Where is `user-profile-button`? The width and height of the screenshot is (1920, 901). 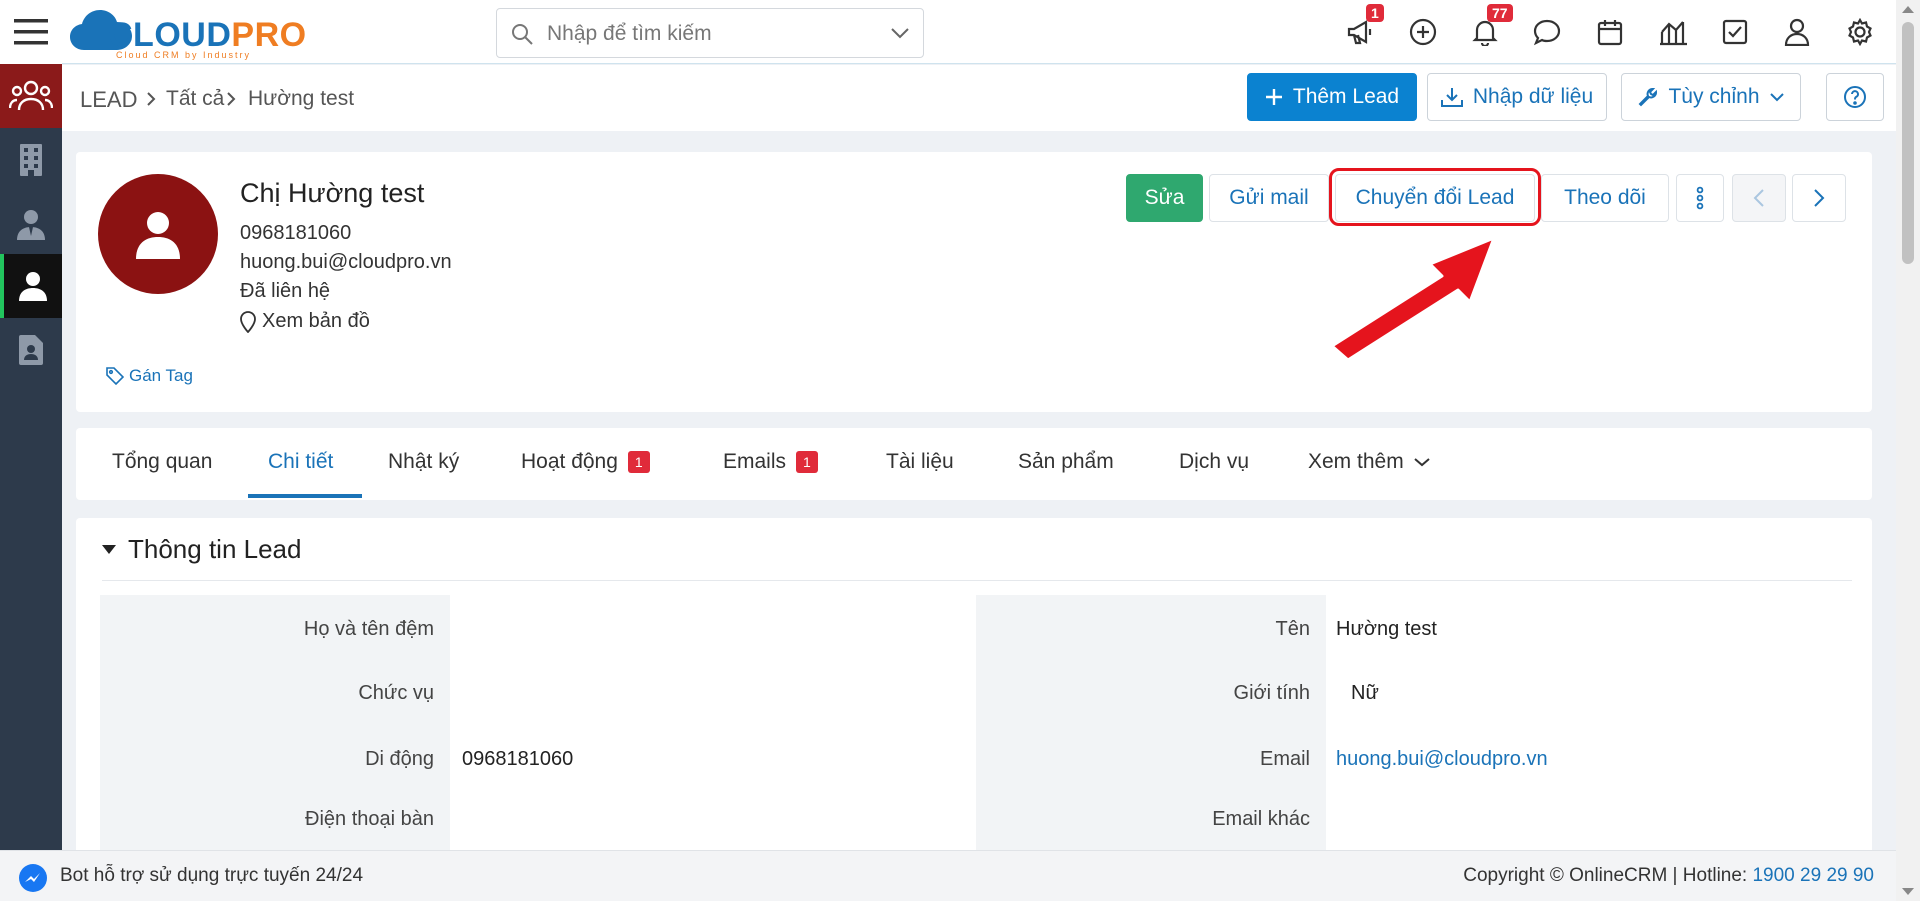
user-profile-button is located at coordinates (1797, 32).